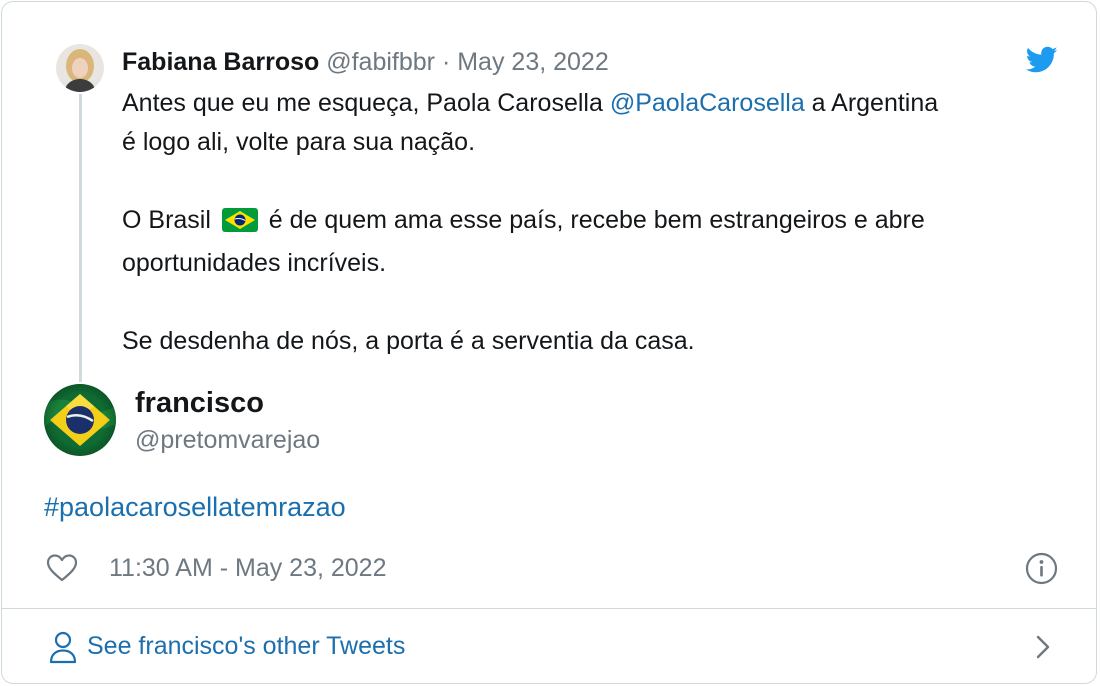  What do you see at coordinates (380, 62) in the screenshot?
I see `quoted-author-handle: @fabifbbr` at bounding box center [380, 62].